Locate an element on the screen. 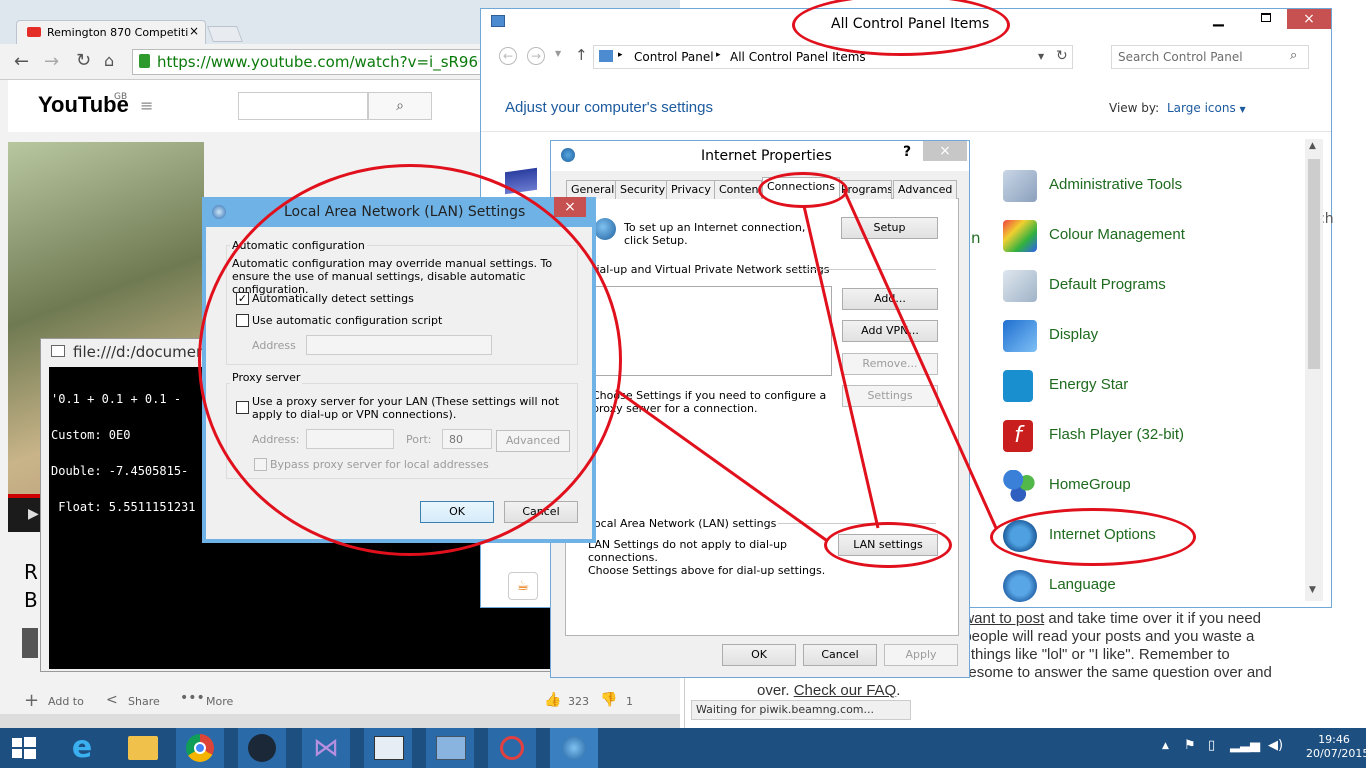 This screenshot has width=1366, height=768. annotation-lines is located at coordinates (806, 365).